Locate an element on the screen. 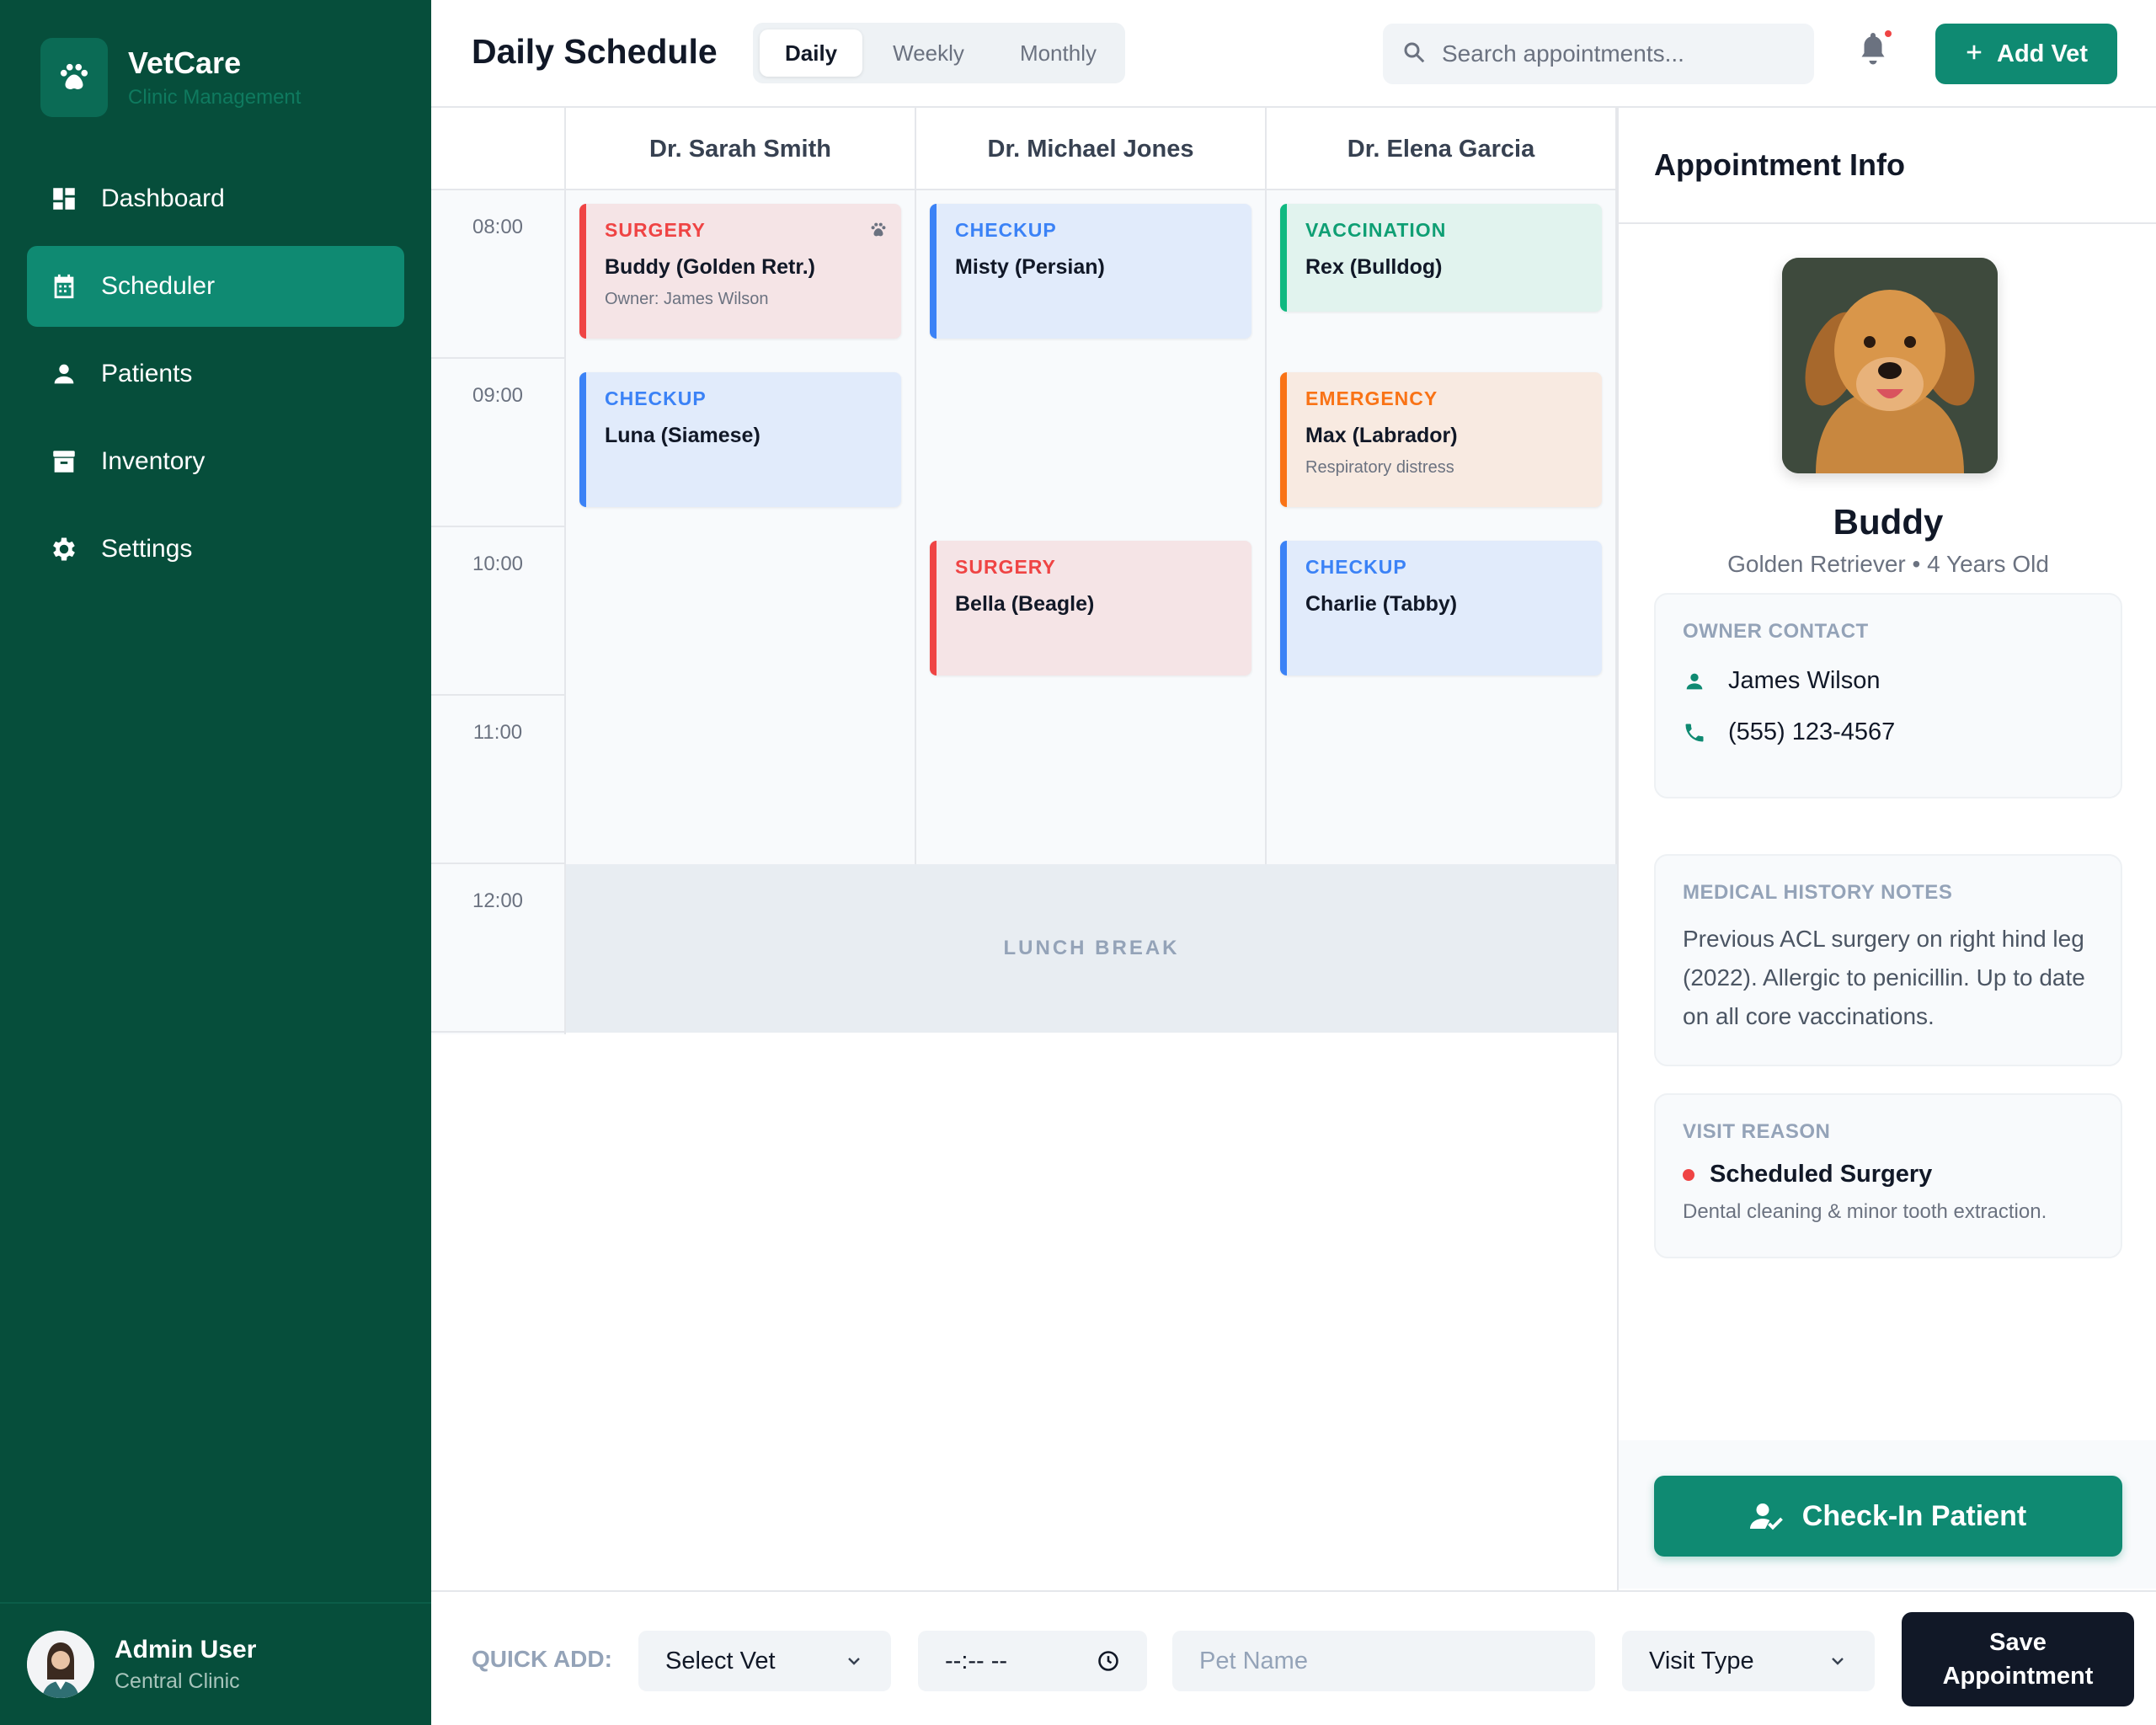  pet-breed: Golden Retriever is located at coordinates (1816, 564).